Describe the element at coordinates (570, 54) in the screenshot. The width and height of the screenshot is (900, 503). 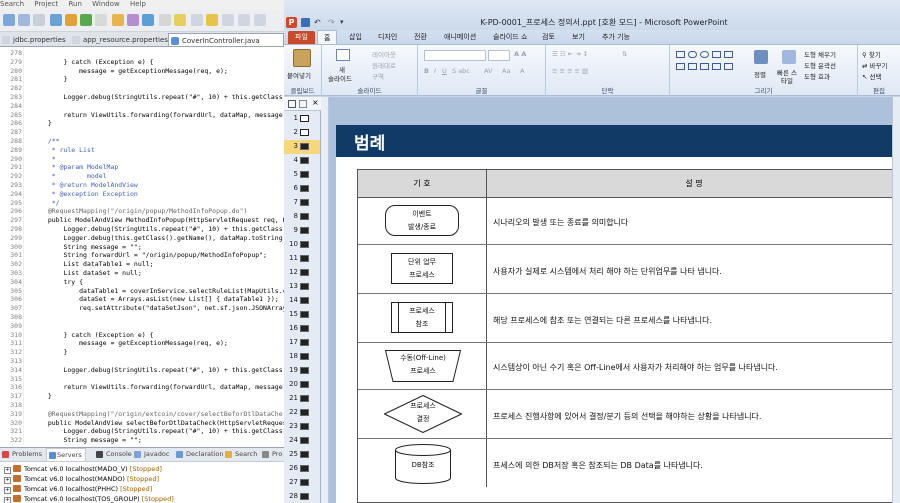
I see `bullets-icon: ☰ ☷ ⇤ ⇥ ↕` at that location.